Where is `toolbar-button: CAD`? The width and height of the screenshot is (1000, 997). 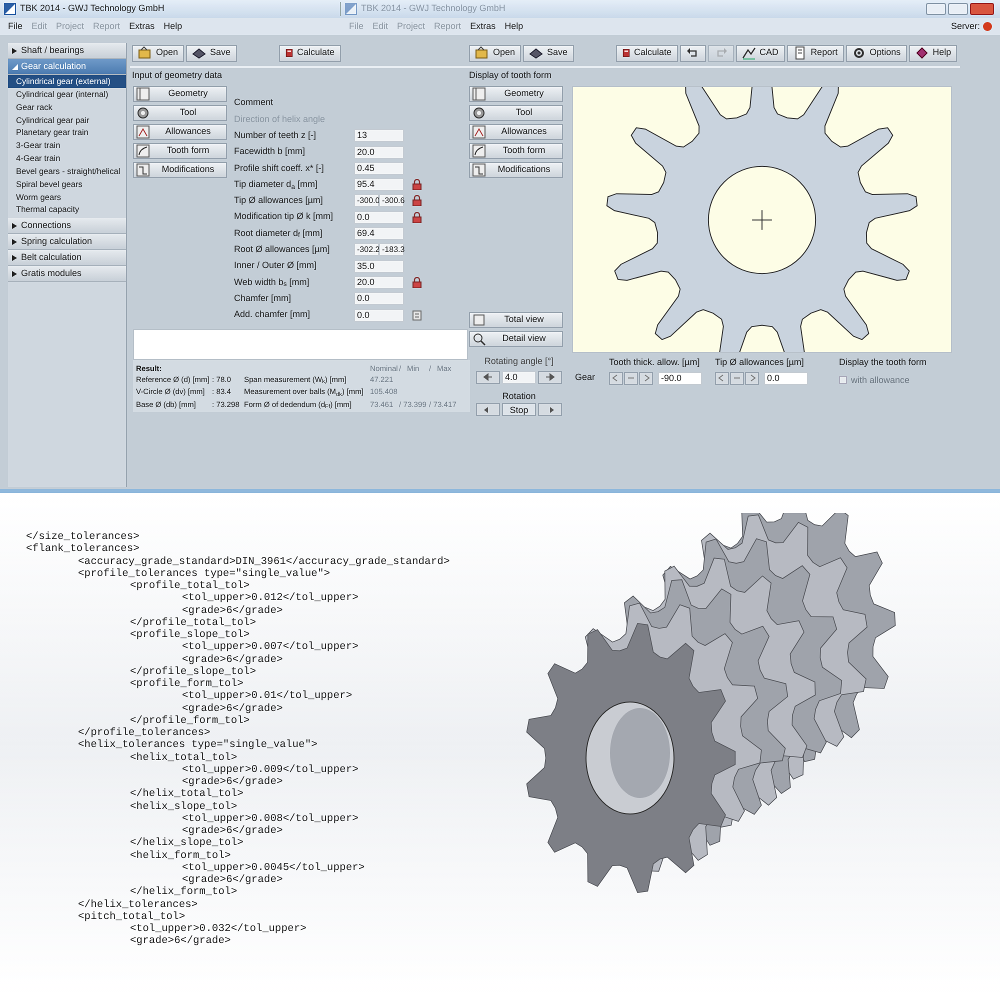
toolbar-button: CAD is located at coordinates (760, 53).